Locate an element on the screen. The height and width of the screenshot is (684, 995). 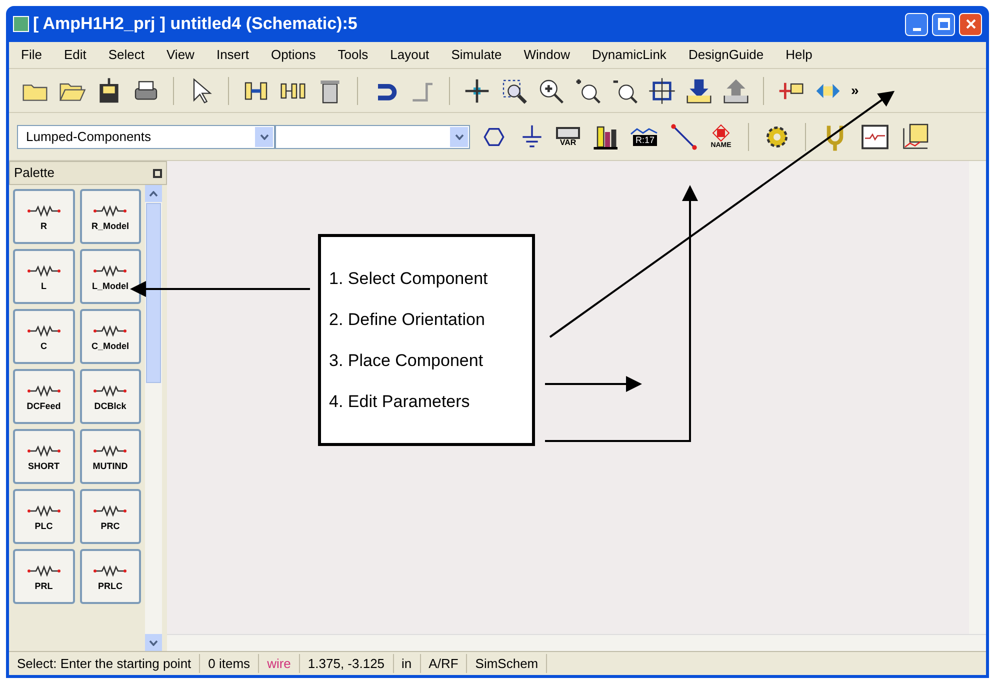
step-text: 3. Place Component is located at coordinates (406, 360).